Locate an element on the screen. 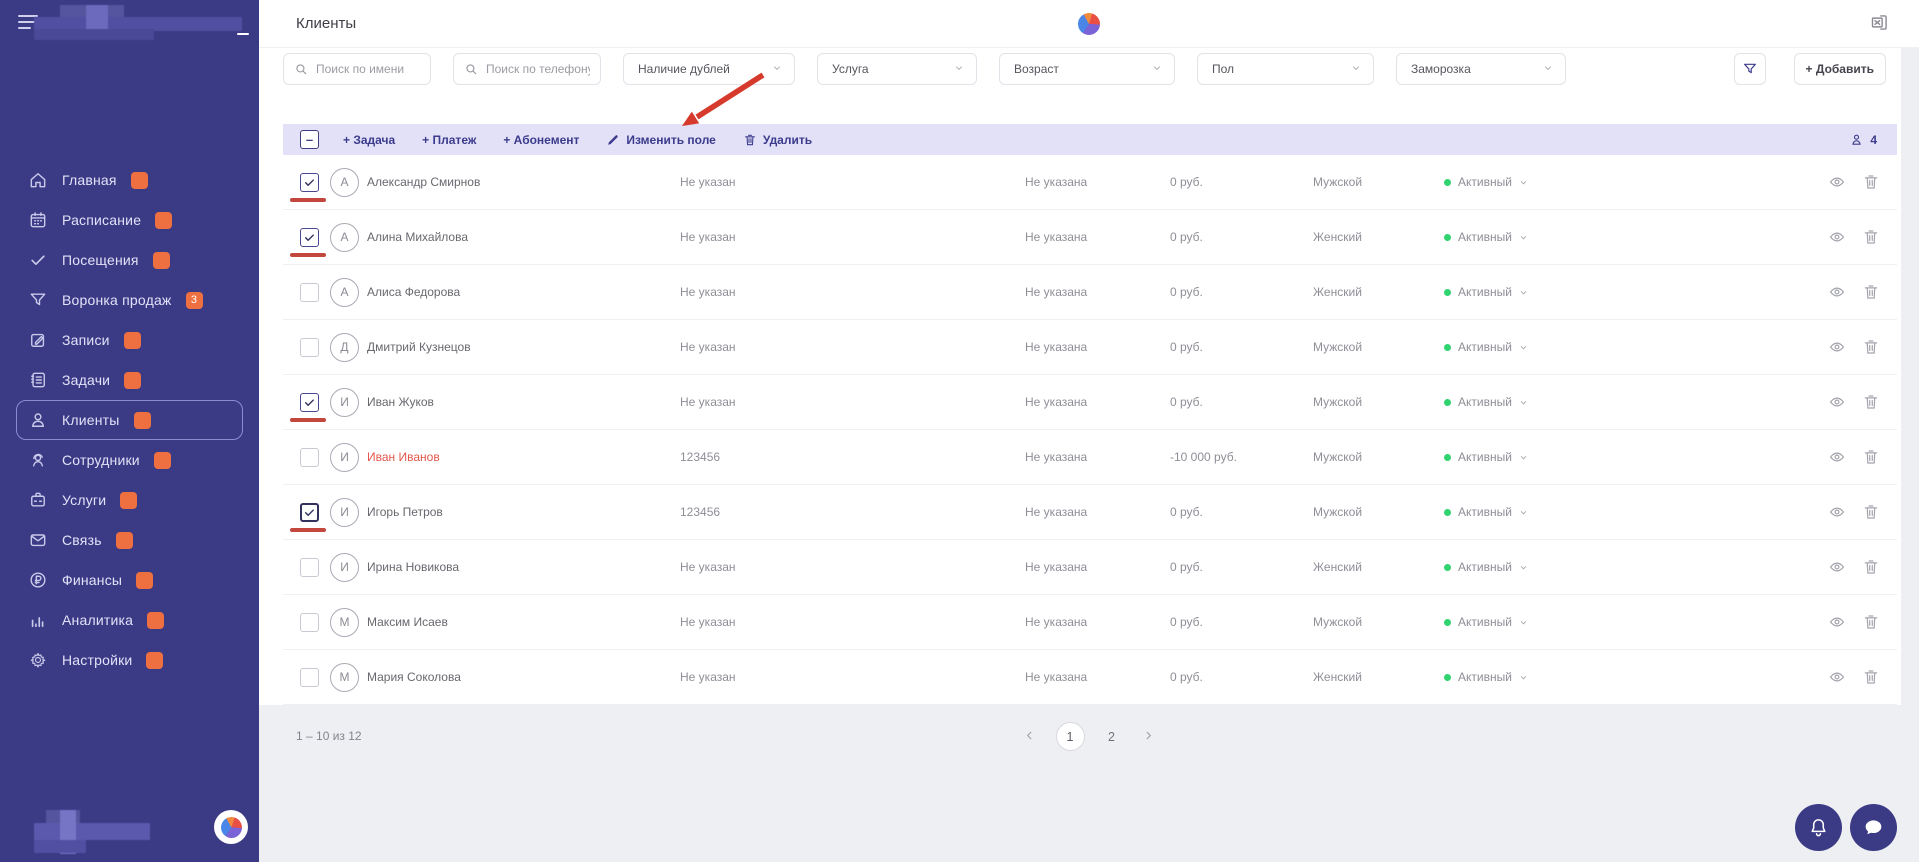 This screenshot has height=862, width=1919. client-name: Игорь Петров is located at coordinates (523, 512).